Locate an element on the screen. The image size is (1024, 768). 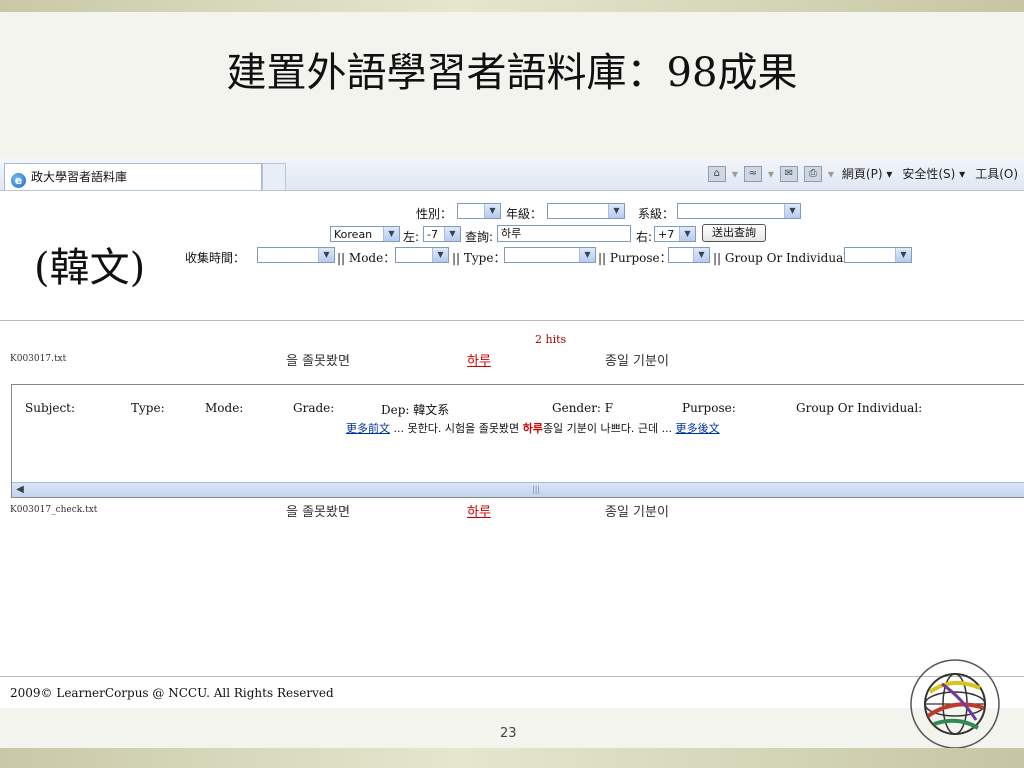
scroll-left-icon: ◀ is located at coordinates (20, 490).